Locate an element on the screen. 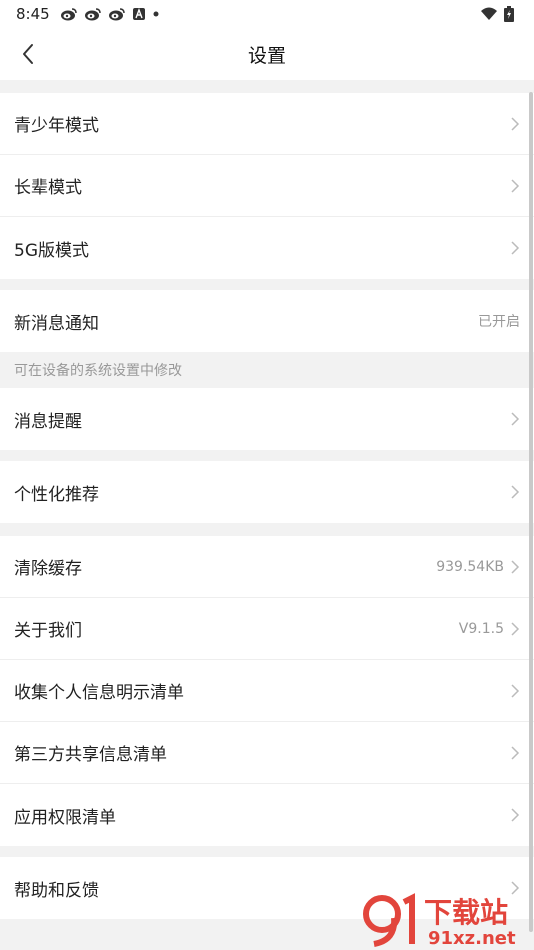  row-label: 第三方共享信息清单 is located at coordinates (90, 755).